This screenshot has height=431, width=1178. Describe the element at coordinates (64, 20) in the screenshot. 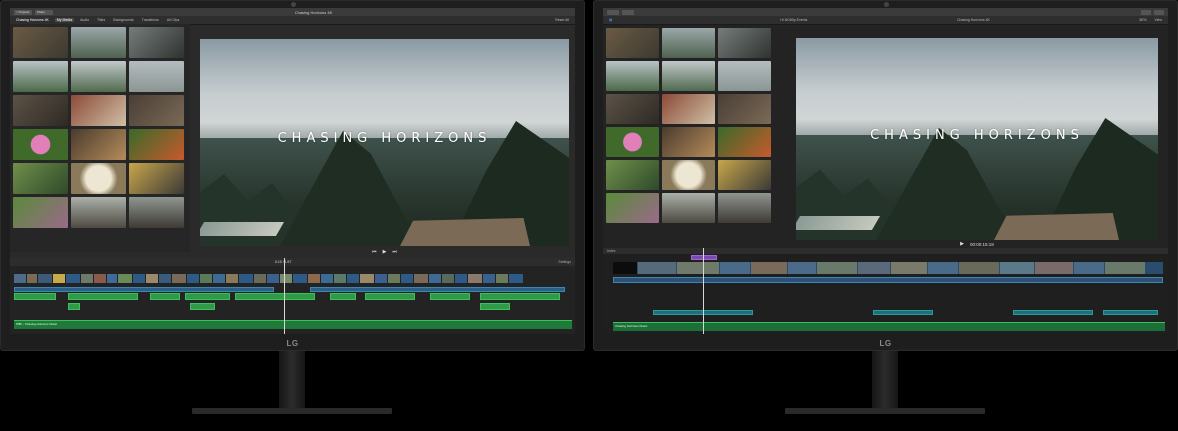

I see `tab-my-media: My Media` at that location.